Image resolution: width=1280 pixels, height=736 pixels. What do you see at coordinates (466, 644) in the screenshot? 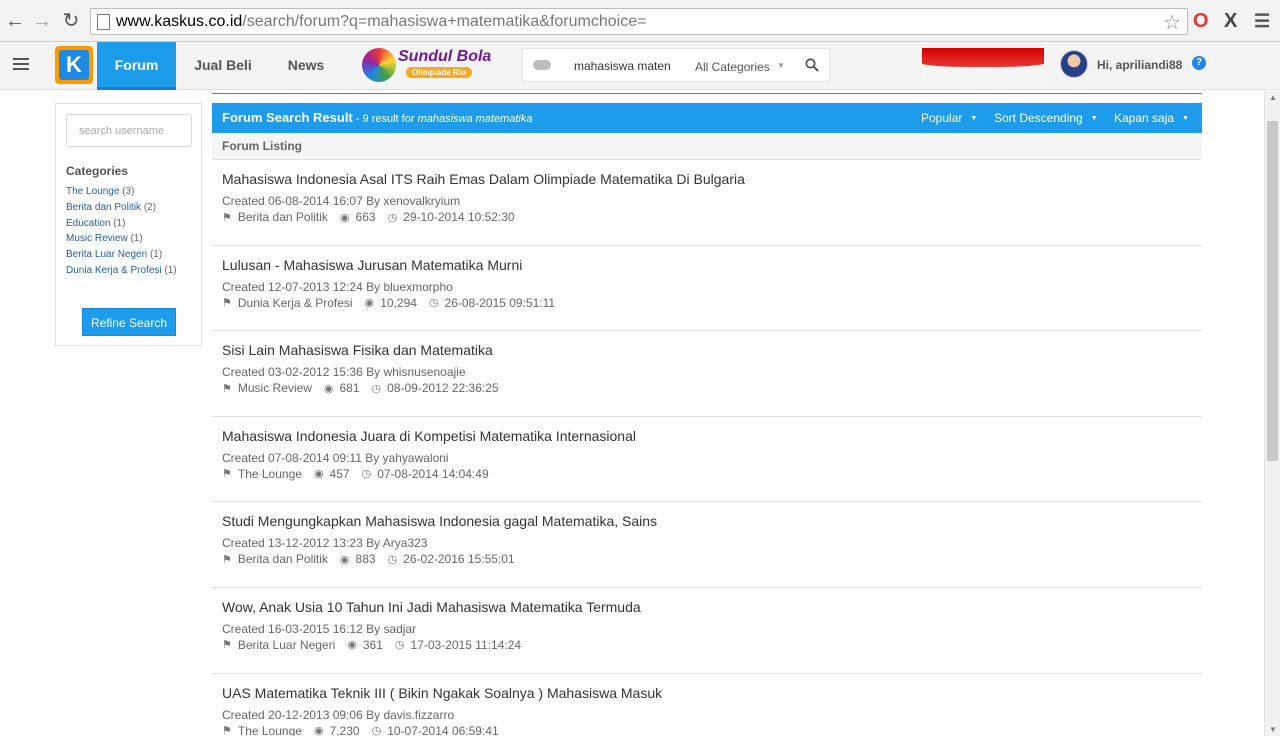
I see `result-last-post-time: 17-03-2015 11:14:24` at bounding box center [466, 644].